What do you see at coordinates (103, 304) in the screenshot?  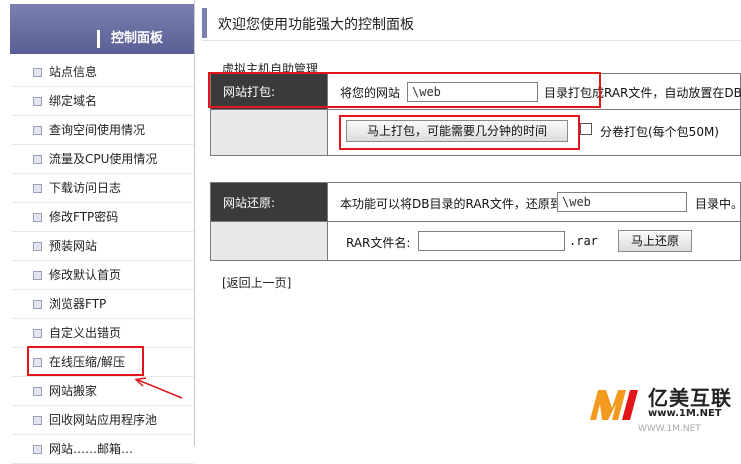 I see `sidebar-item-browser-ftp: 浏览器FTP` at bounding box center [103, 304].